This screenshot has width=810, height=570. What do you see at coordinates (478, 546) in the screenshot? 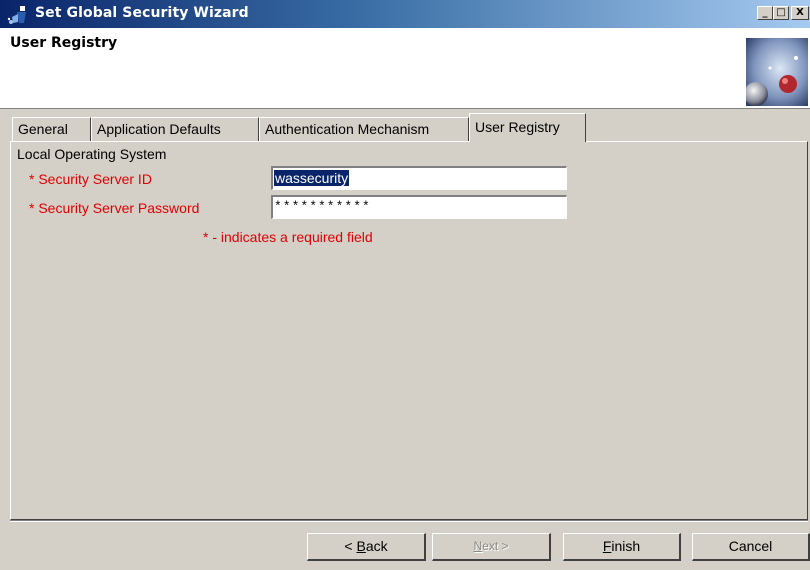
I see `next-mnemonic: N` at bounding box center [478, 546].